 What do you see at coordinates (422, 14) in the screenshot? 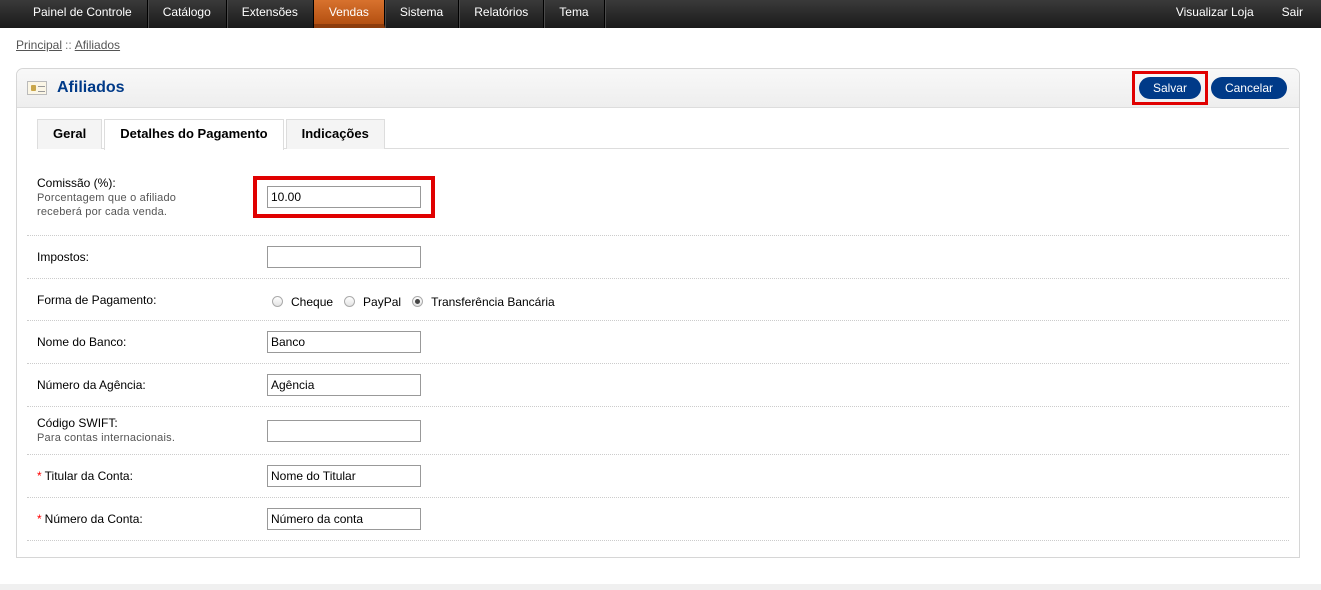
I see `nav-system: Sistema` at bounding box center [422, 14].